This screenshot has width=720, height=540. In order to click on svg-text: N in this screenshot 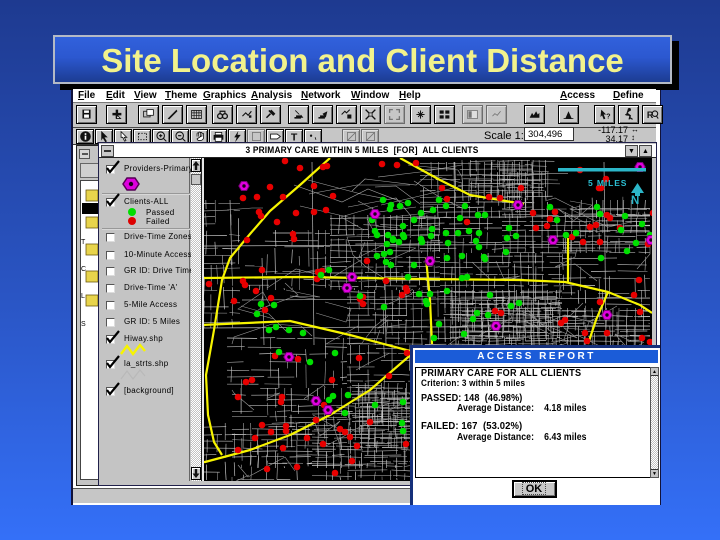, I will do `click(635, 201)`.